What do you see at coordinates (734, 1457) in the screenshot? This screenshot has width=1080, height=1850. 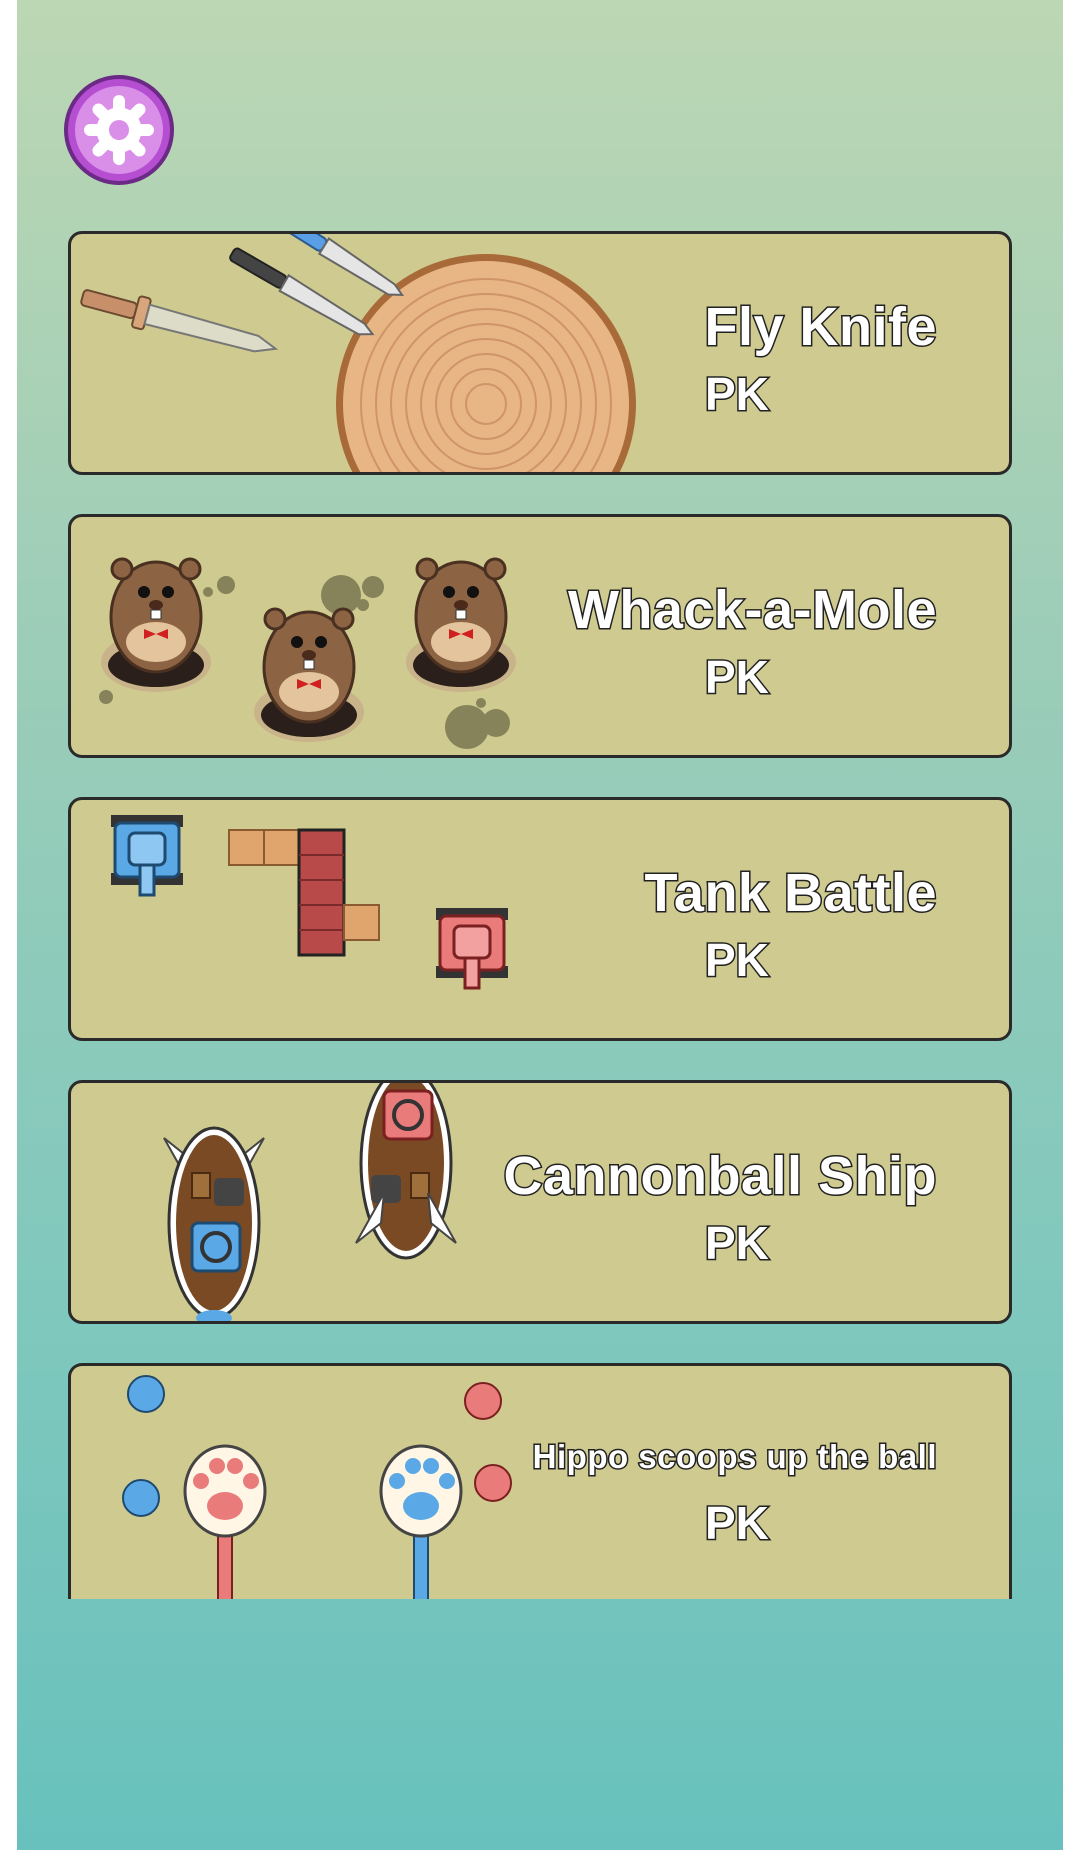 I see `game-title: Hippo scoops up the ball` at bounding box center [734, 1457].